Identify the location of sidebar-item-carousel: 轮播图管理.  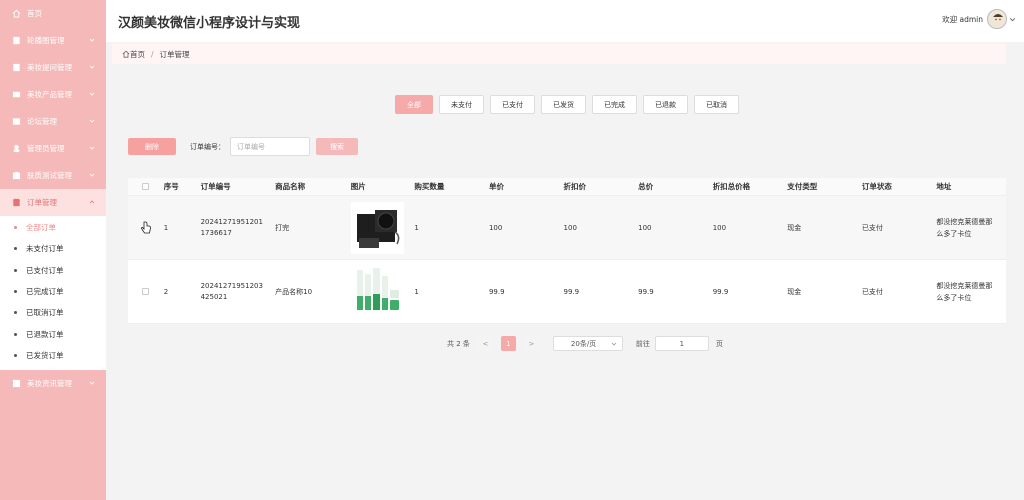
(53, 40).